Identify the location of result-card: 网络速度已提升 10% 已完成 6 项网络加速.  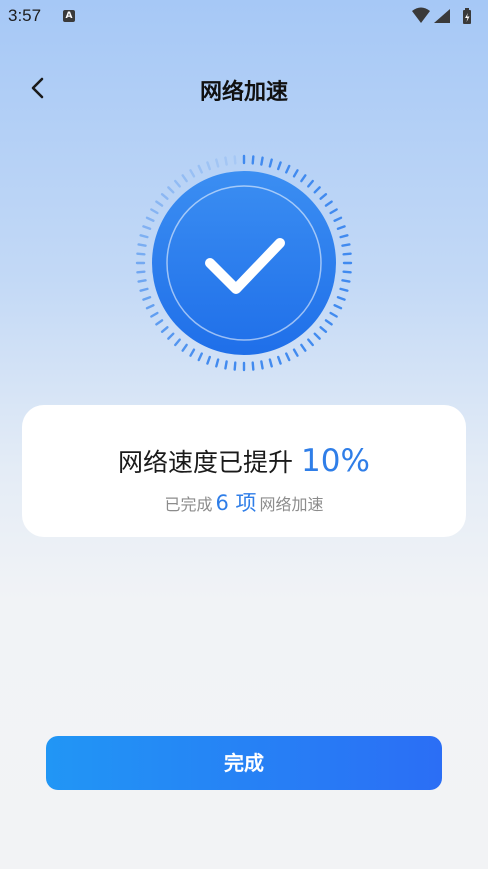
(244, 471).